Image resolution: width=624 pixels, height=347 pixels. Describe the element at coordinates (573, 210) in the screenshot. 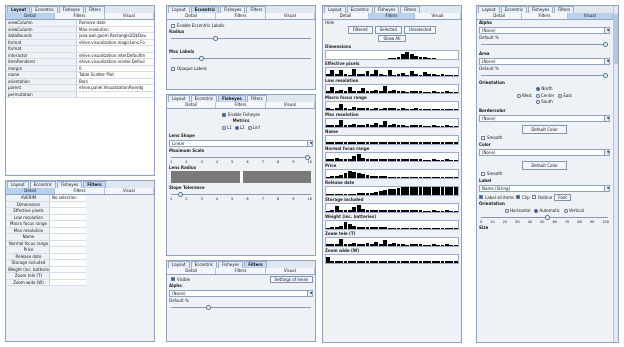

I see `vertical-radio: Vertical` at that location.